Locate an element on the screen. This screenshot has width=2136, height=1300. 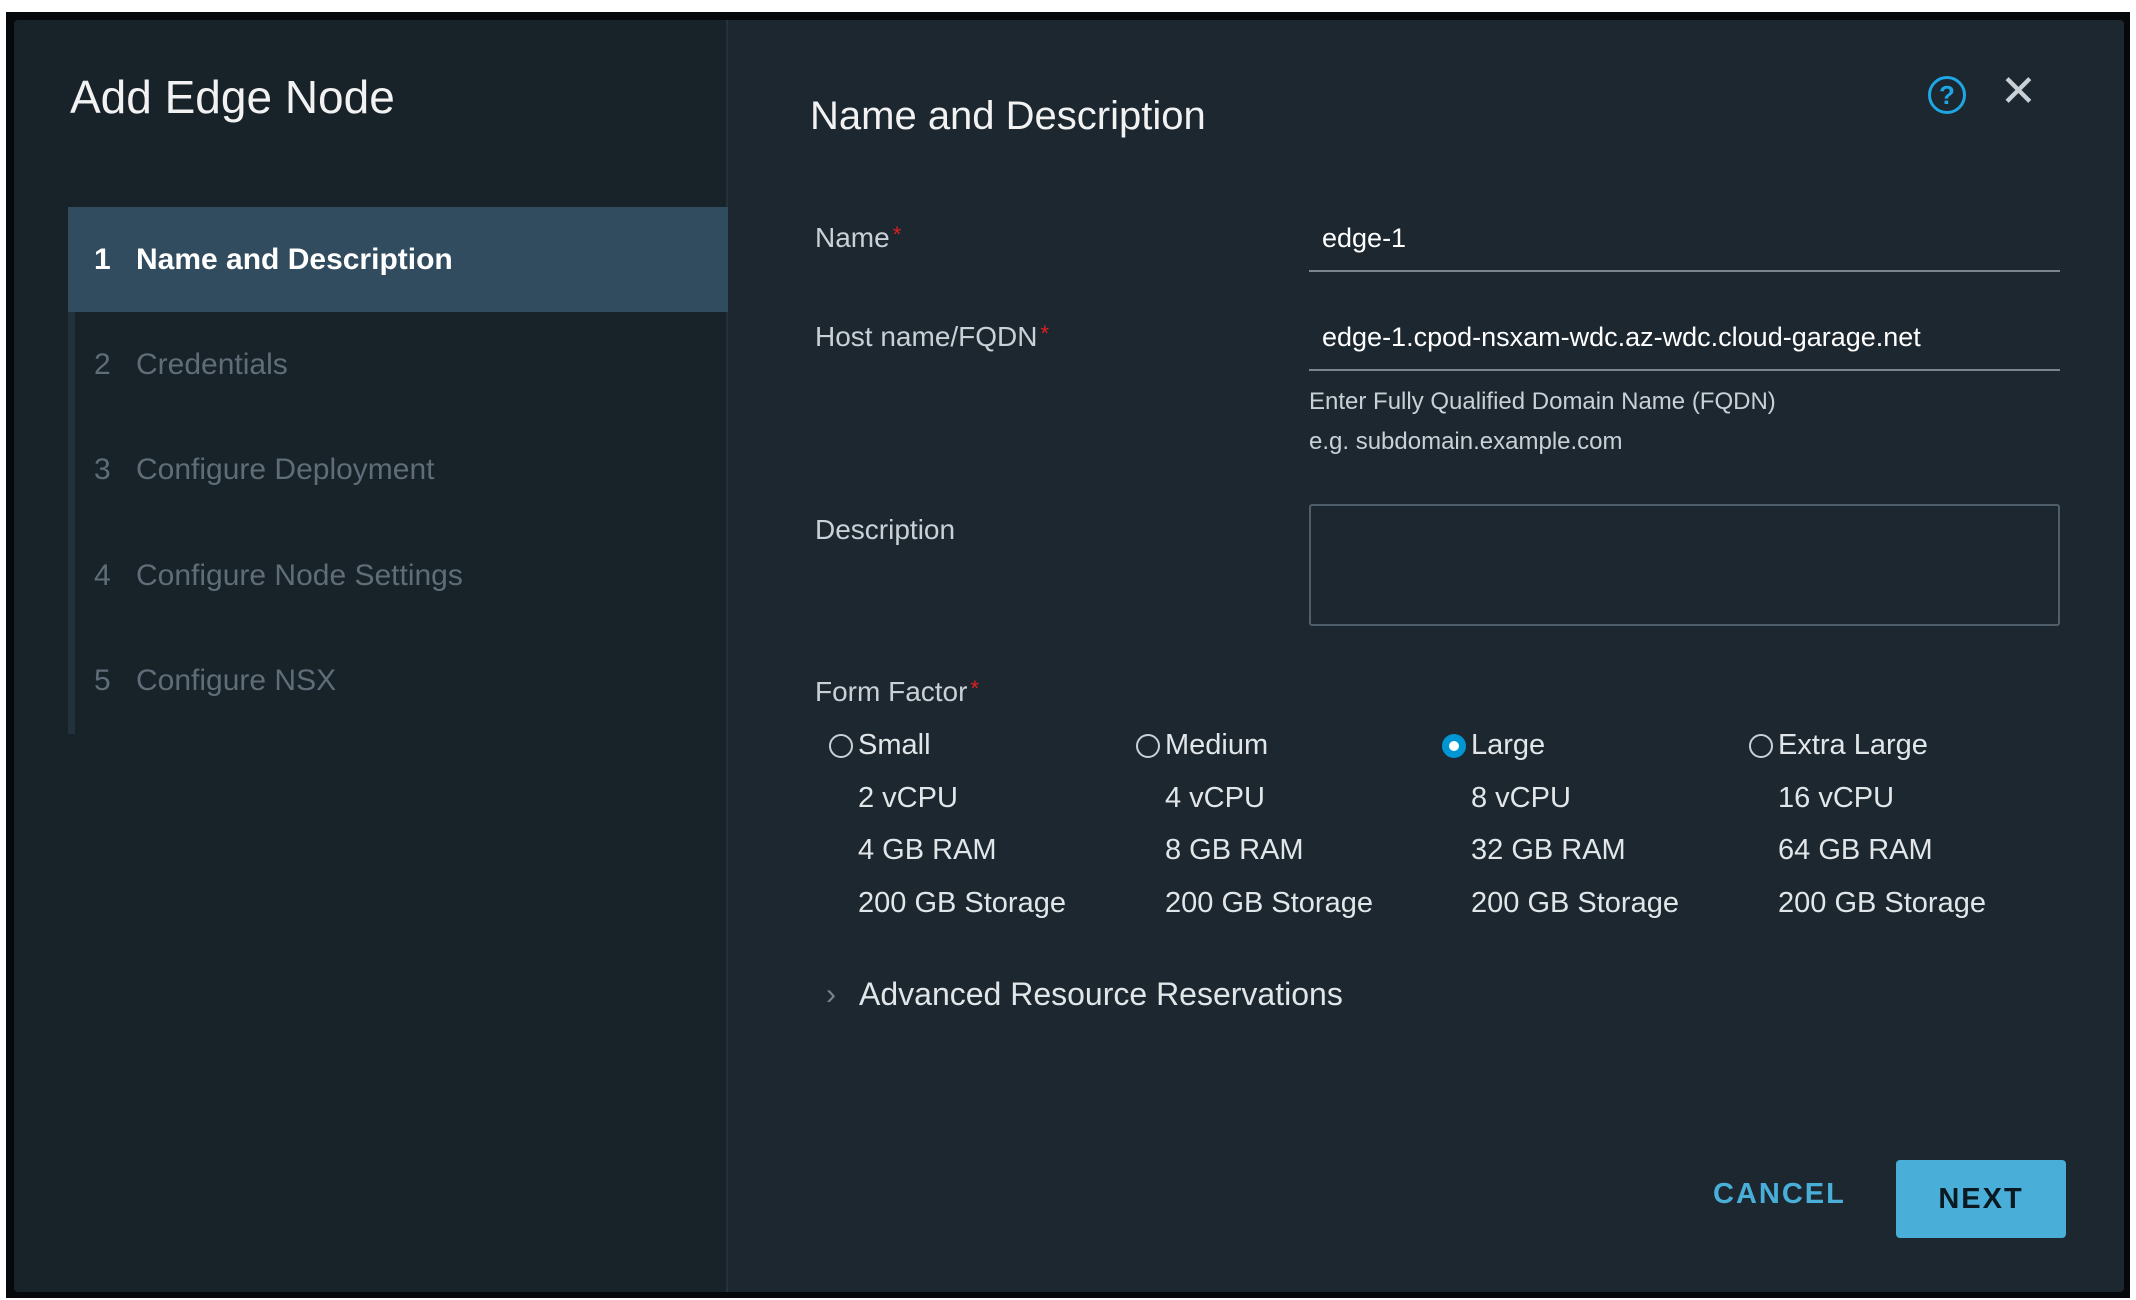
radio-medium is located at coordinates (1148, 746).